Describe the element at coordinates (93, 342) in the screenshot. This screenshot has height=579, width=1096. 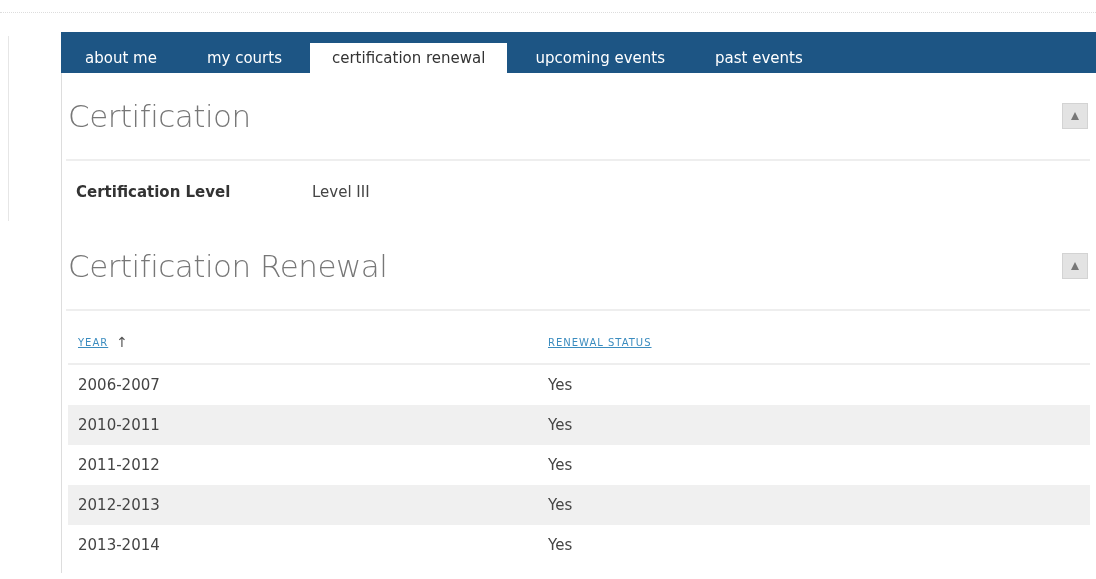
I see `column-header-link: YEAR` at that location.